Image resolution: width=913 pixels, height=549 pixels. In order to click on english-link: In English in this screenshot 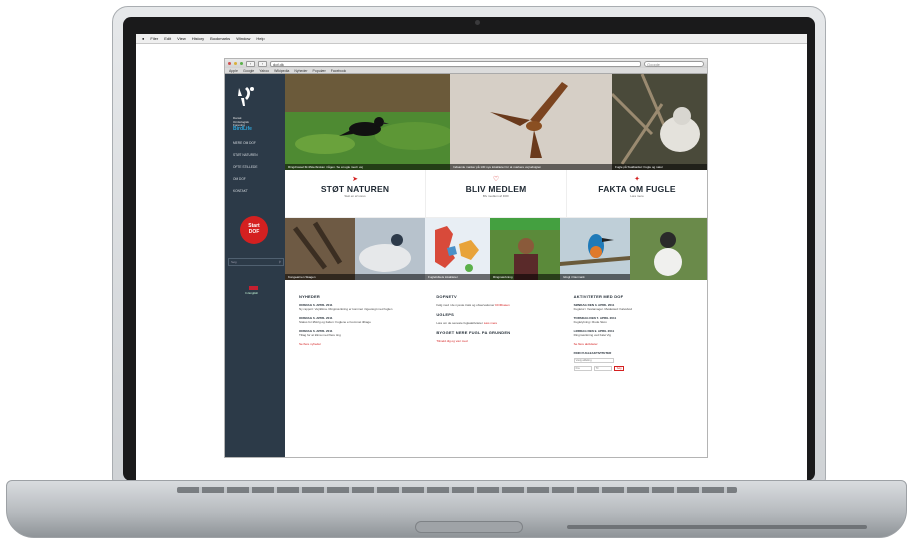, I will do `click(251, 293)`.